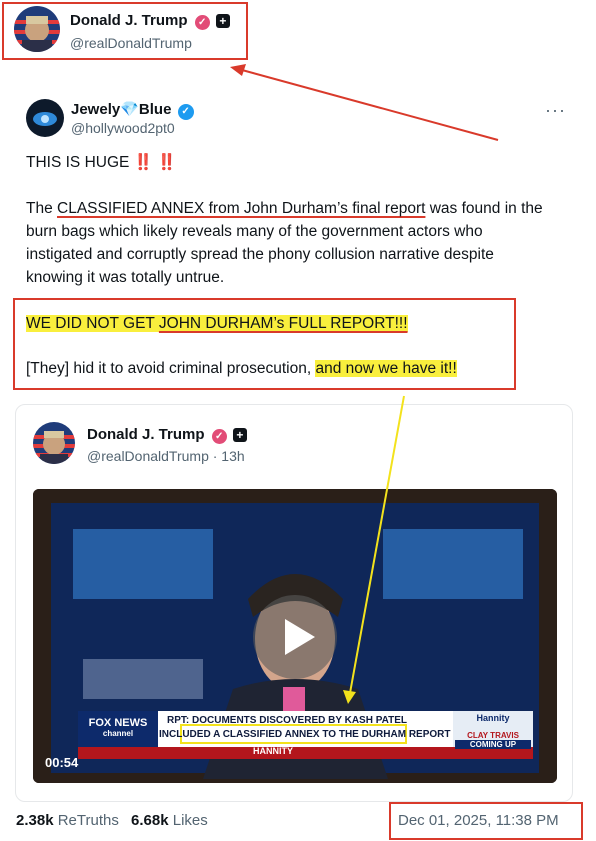 The height and width of the screenshot is (841, 596). I want to click on post-timestamp: Dec 01, 2025, 11:38 PM, so click(478, 820).